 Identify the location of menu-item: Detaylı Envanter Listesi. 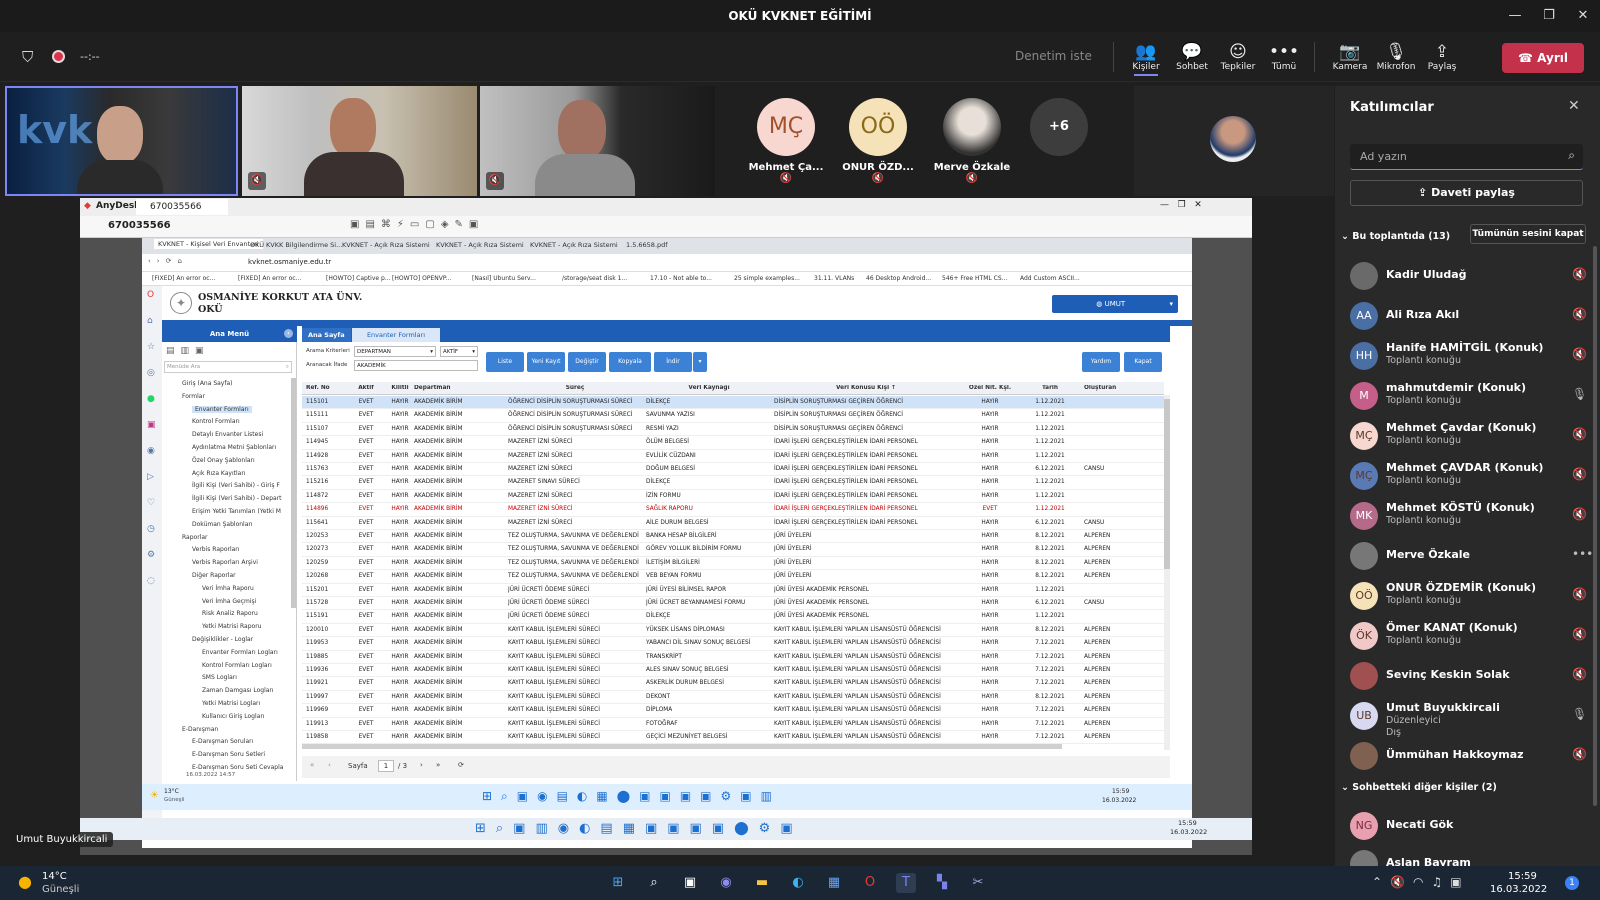
(227, 434).